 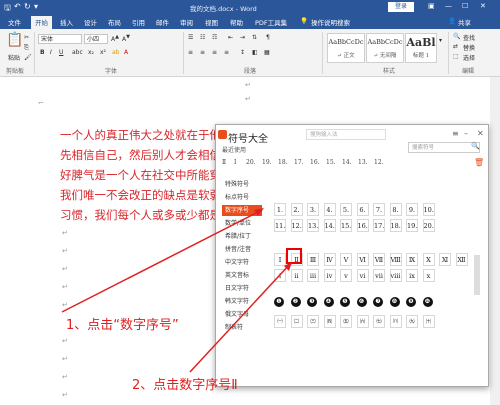 I want to click on category-number-sequence: 数字序号, so click(x=242, y=210).